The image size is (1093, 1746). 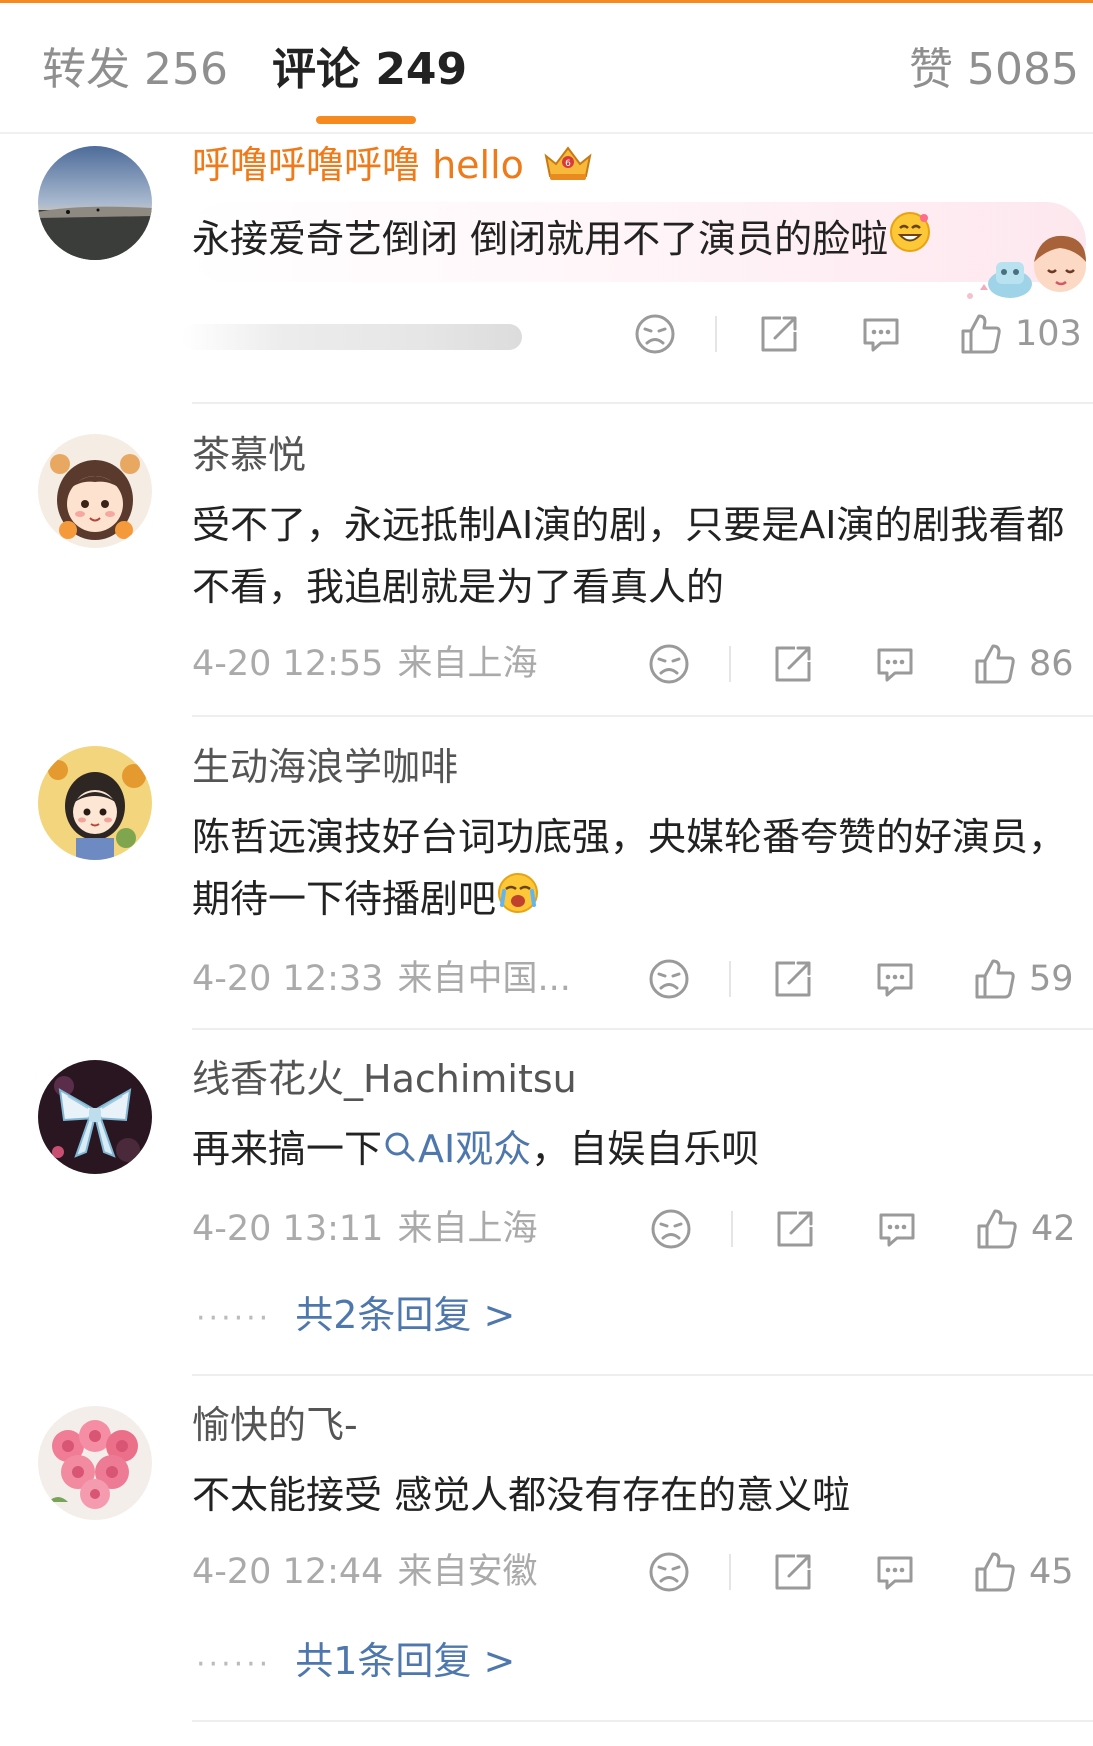 I want to click on comment-text-content: 永接爱奇艺倒闭 倒闭就用不了演员的脸啦, so click(x=540, y=238).